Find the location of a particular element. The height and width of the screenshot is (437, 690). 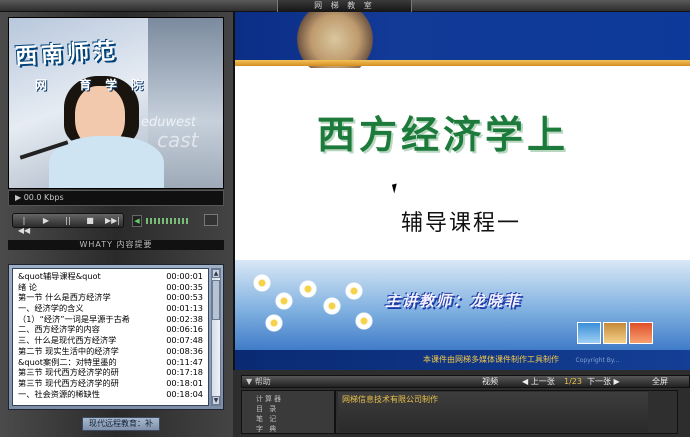

player-brand: WHATY is located at coordinates (96, 244).